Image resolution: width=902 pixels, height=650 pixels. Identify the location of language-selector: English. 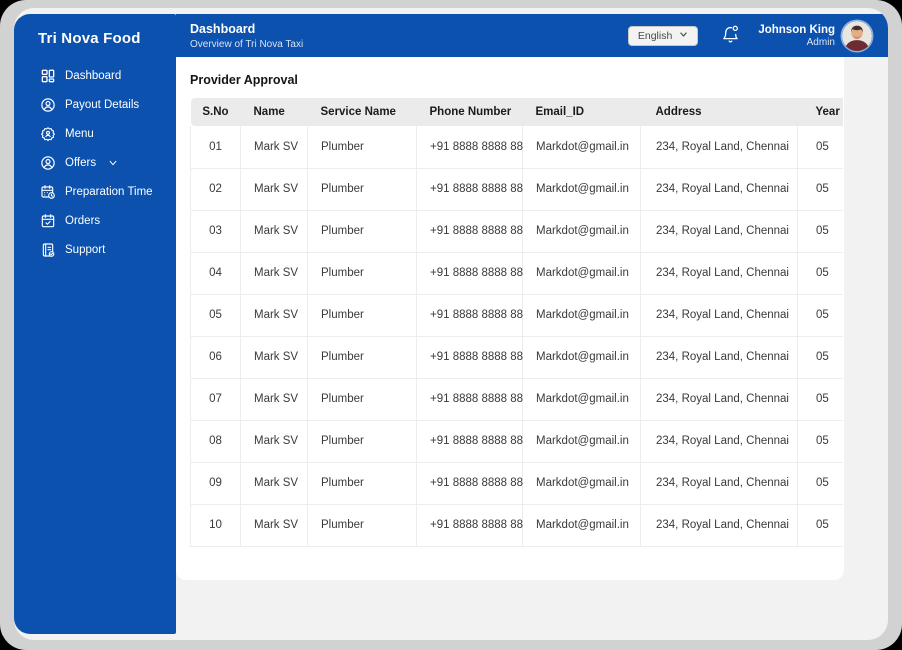
(663, 35).